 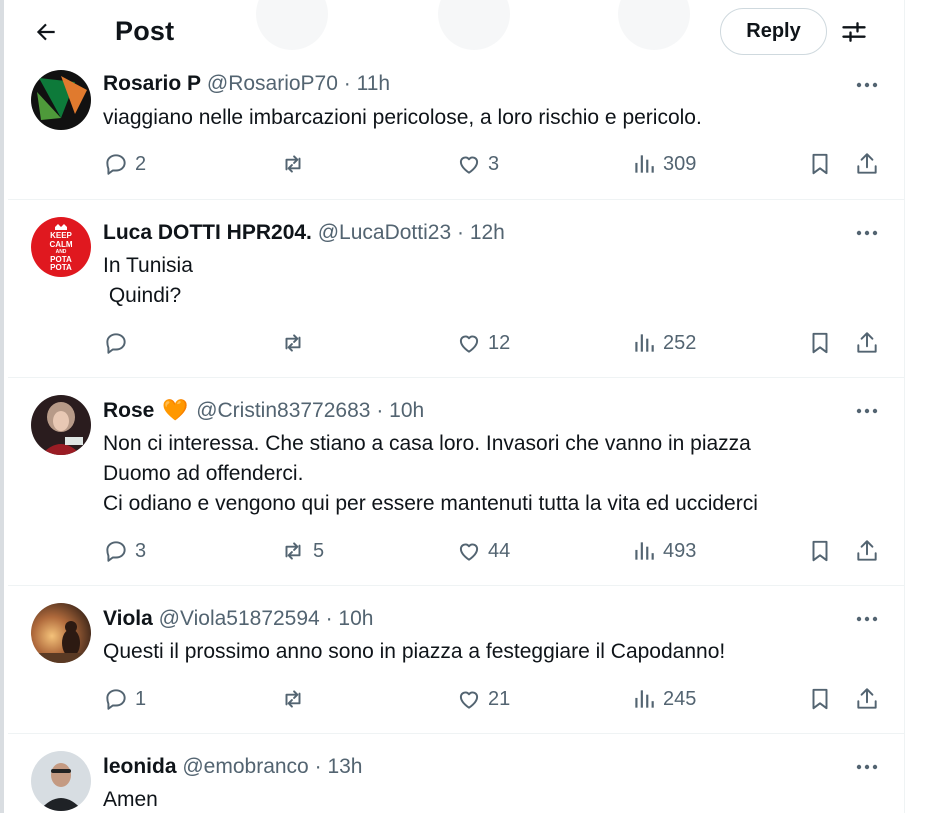 I want to click on like-count: 3, so click(x=494, y=163).